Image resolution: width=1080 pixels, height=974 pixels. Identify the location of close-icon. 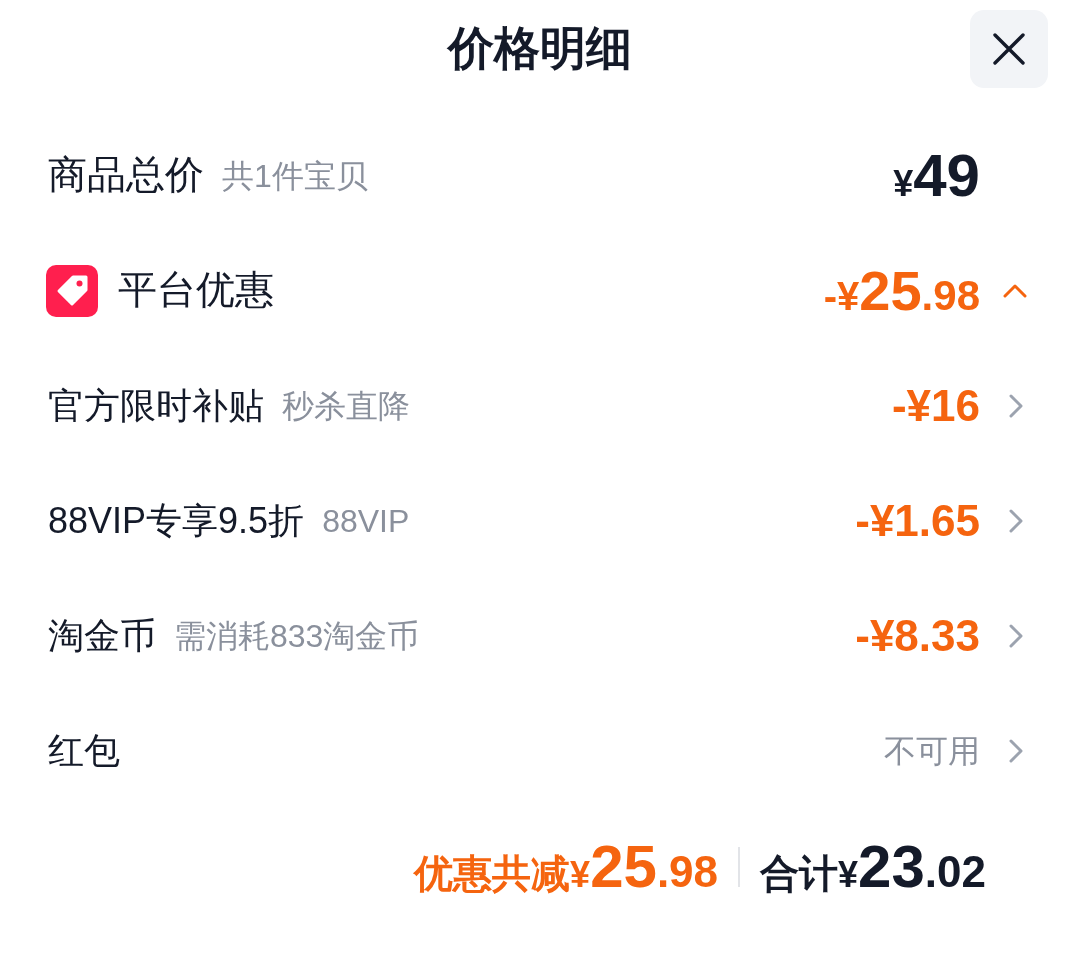
(1009, 49).